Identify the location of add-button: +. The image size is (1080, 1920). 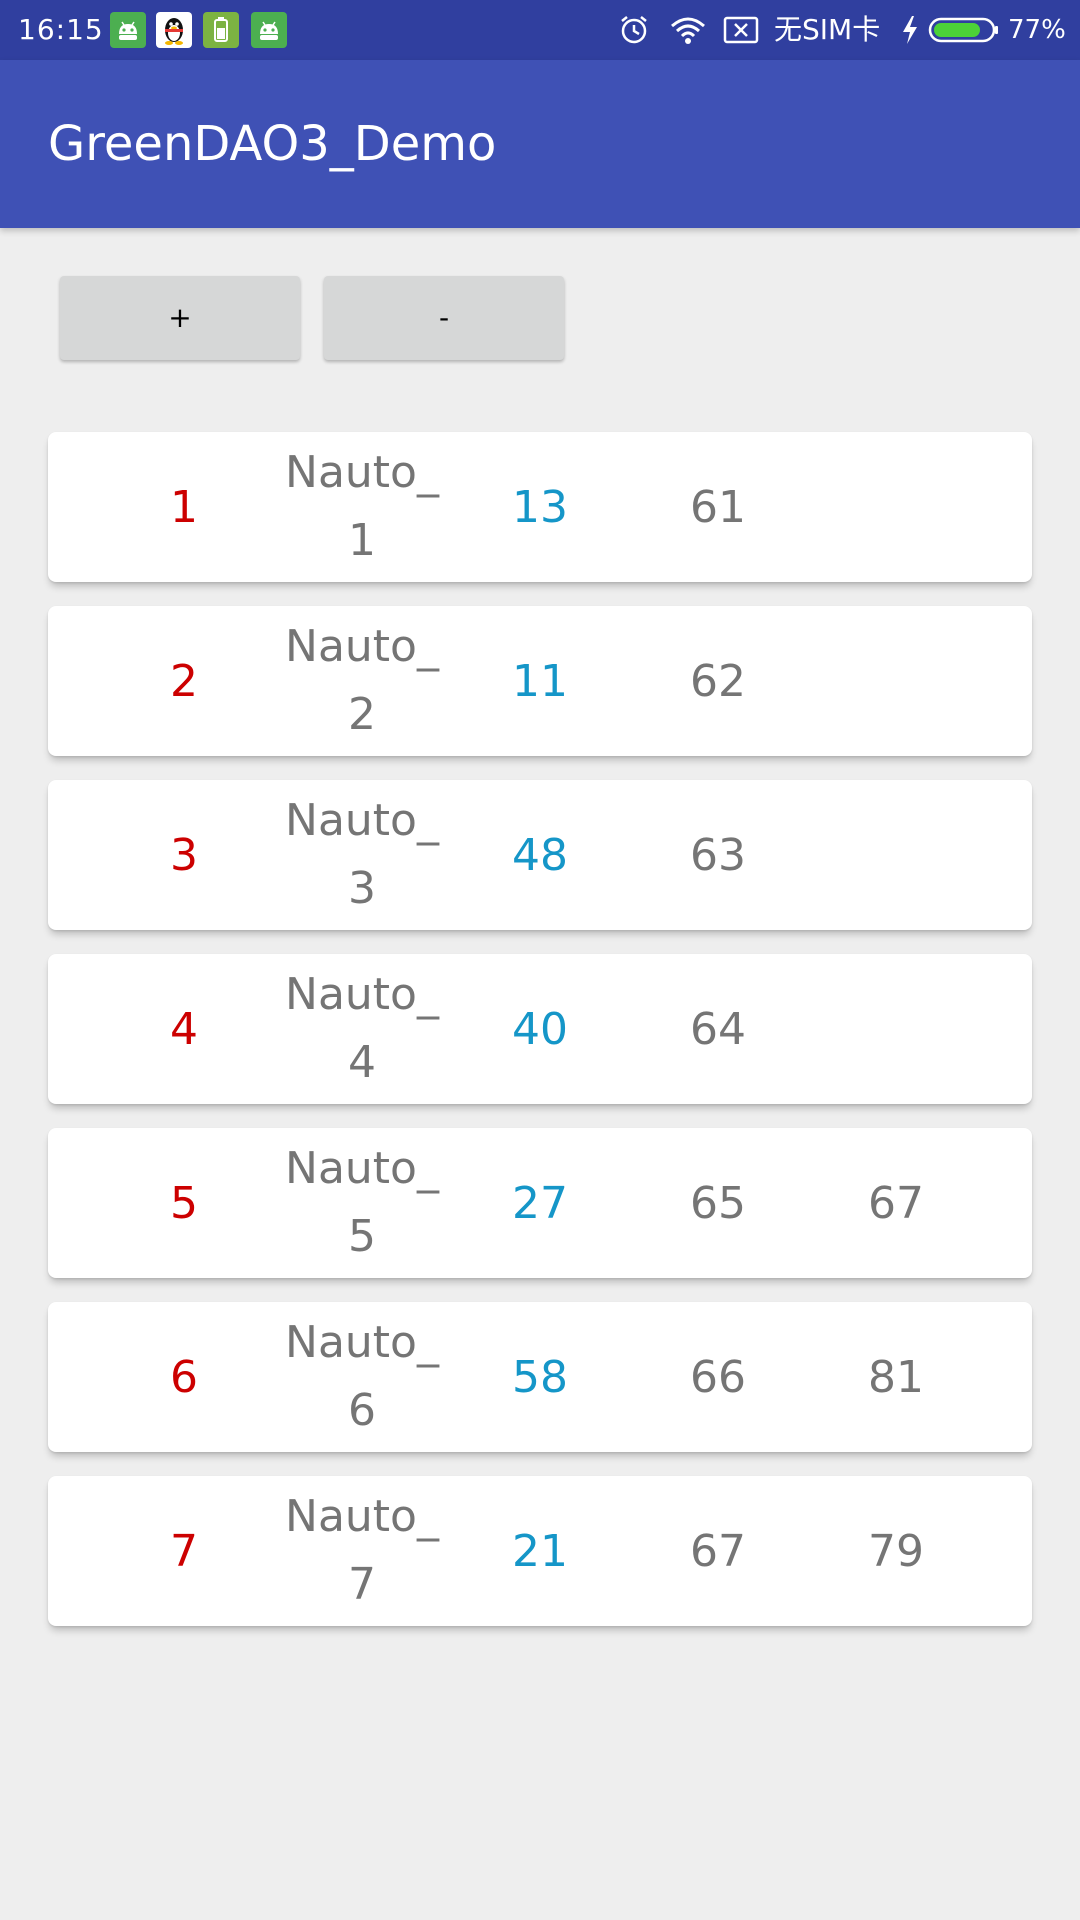
(180, 318).